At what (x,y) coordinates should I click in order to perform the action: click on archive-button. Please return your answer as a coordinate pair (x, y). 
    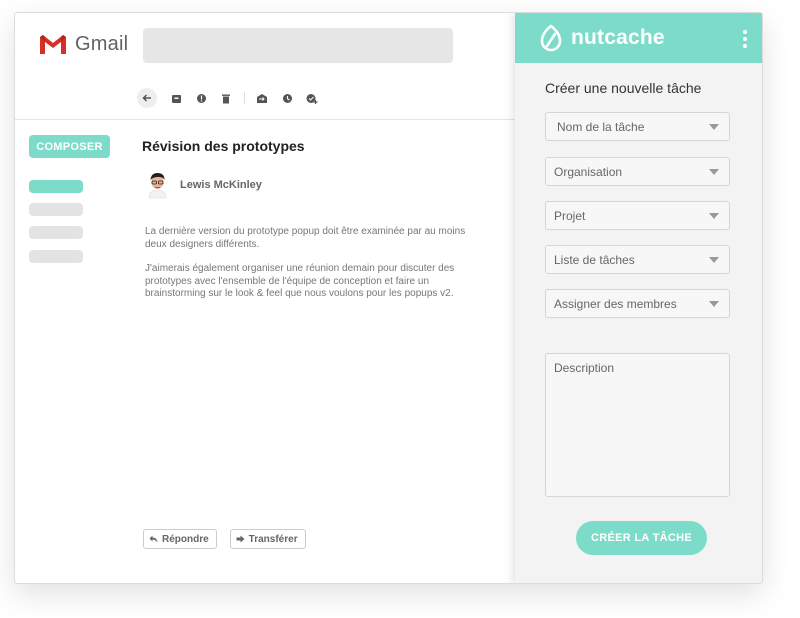
    Looking at the image, I should click on (176, 98).